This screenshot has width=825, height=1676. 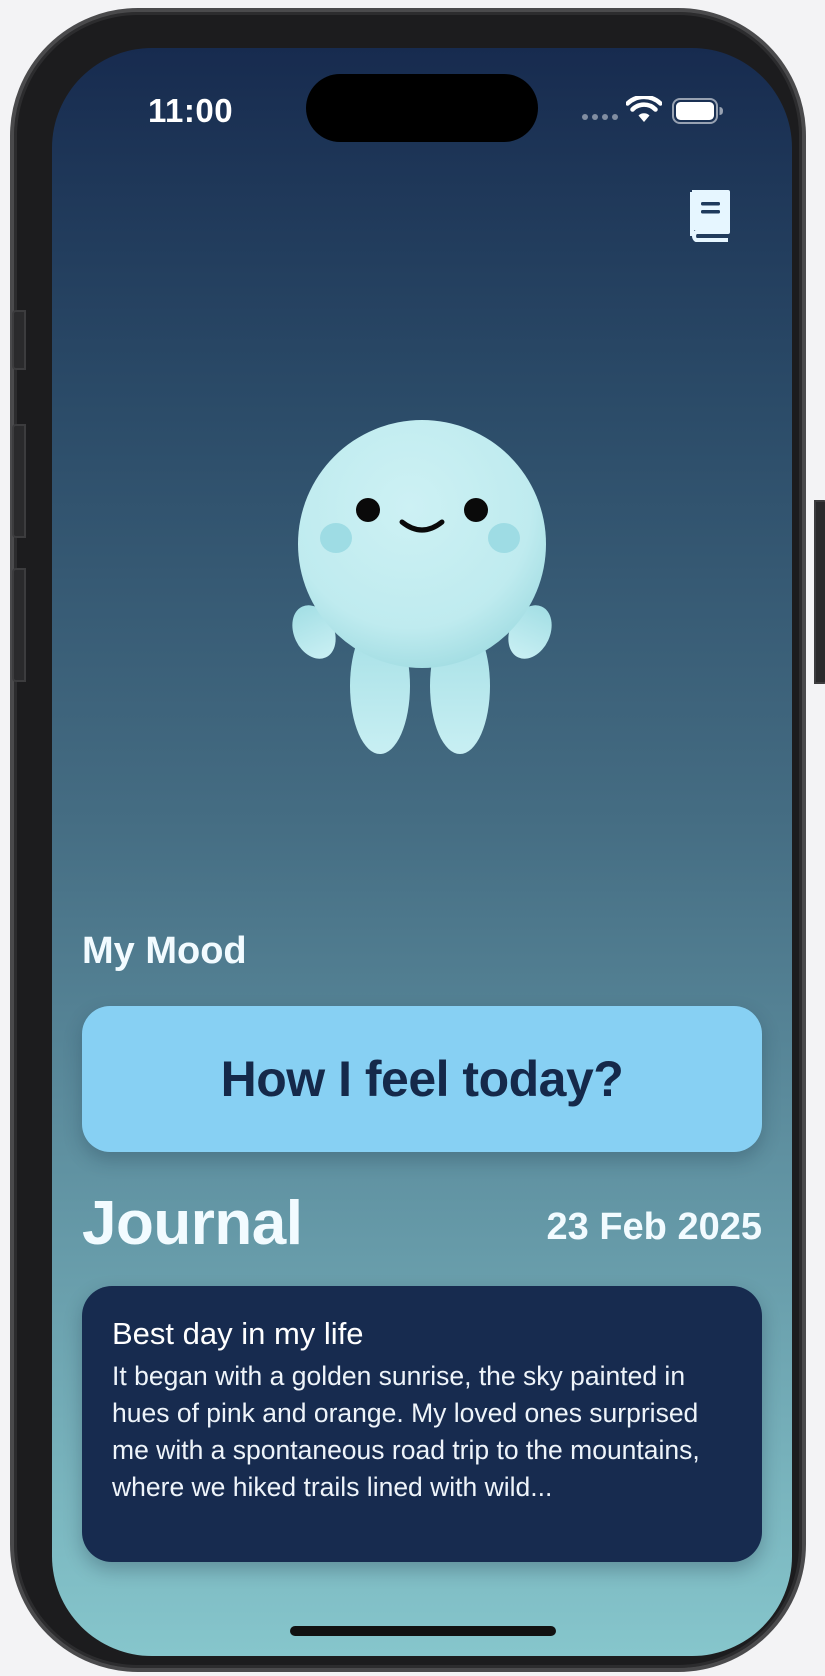 What do you see at coordinates (238, 1333) in the screenshot?
I see `entry-title: Best day in my life` at bounding box center [238, 1333].